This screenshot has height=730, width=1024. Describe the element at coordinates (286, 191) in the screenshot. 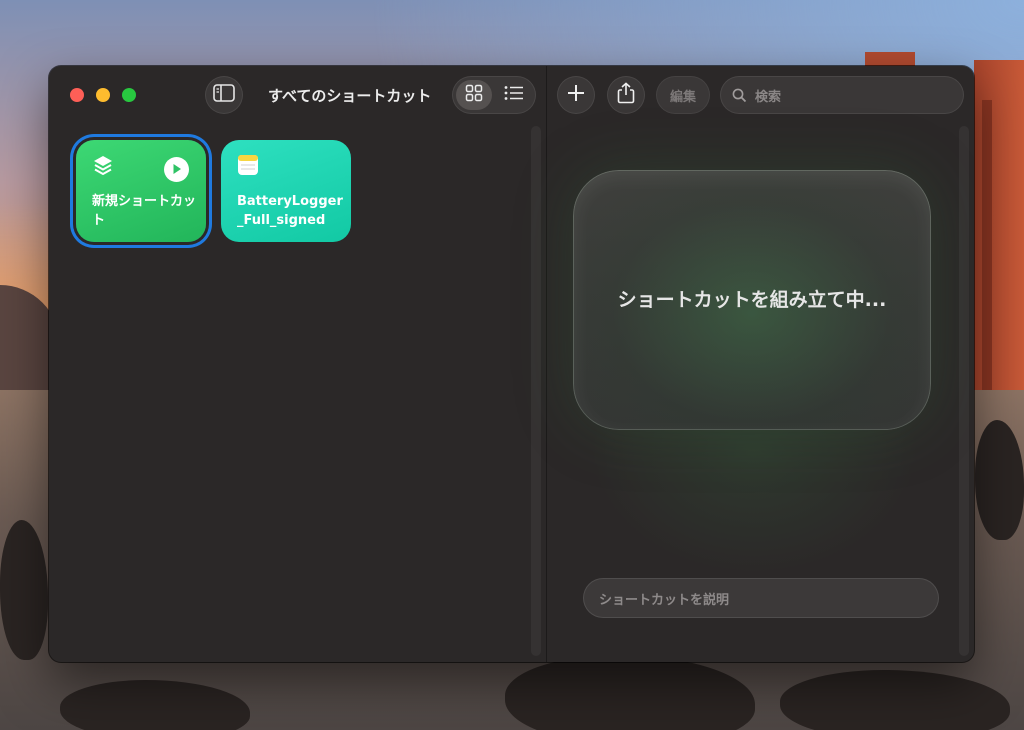

I see `shortcut-tile-batterylogger: BatteryLogger_Full_signed` at that location.